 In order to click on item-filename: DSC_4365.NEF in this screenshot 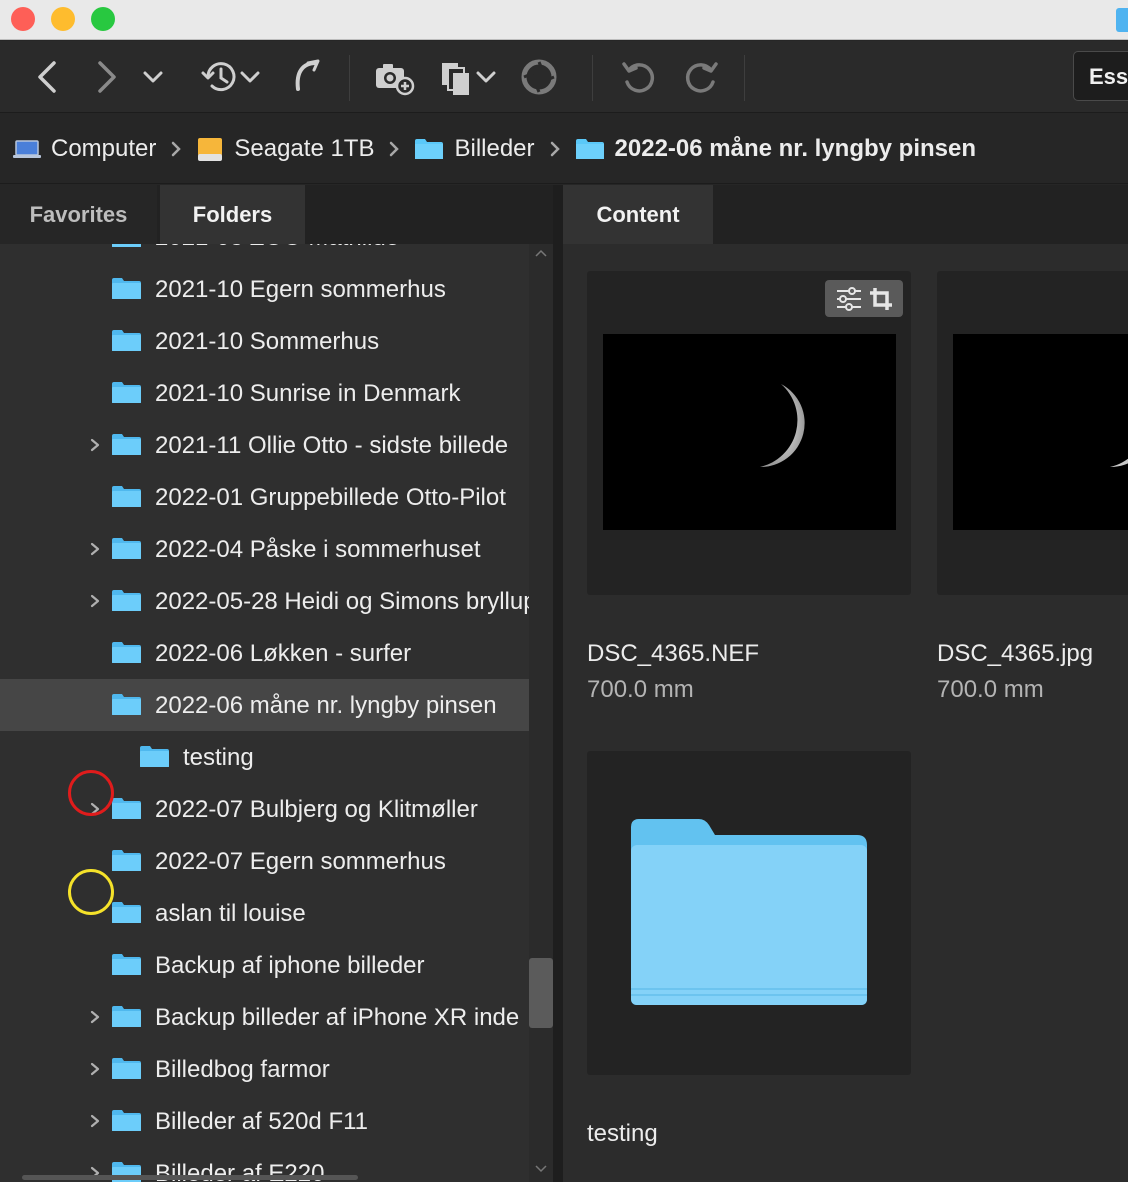, I will do `click(673, 653)`.